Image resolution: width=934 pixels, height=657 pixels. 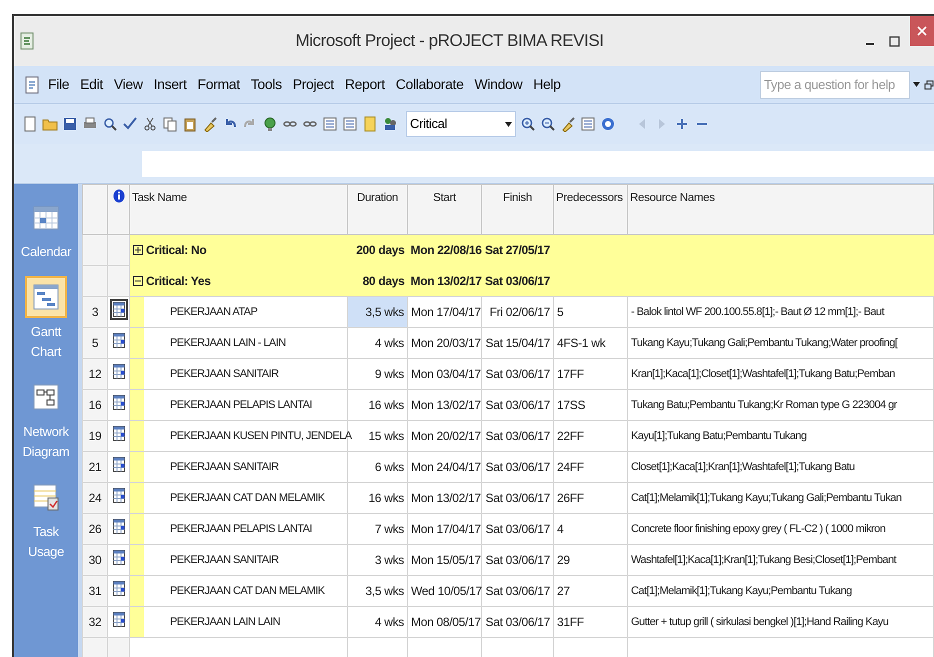 What do you see at coordinates (781, 312) in the screenshot?
I see `table-cell: - Balok lintol WF 200.100.55.8[1];- Baut Ø 12 mm[1];- Baut` at bounding box center [781, 312].